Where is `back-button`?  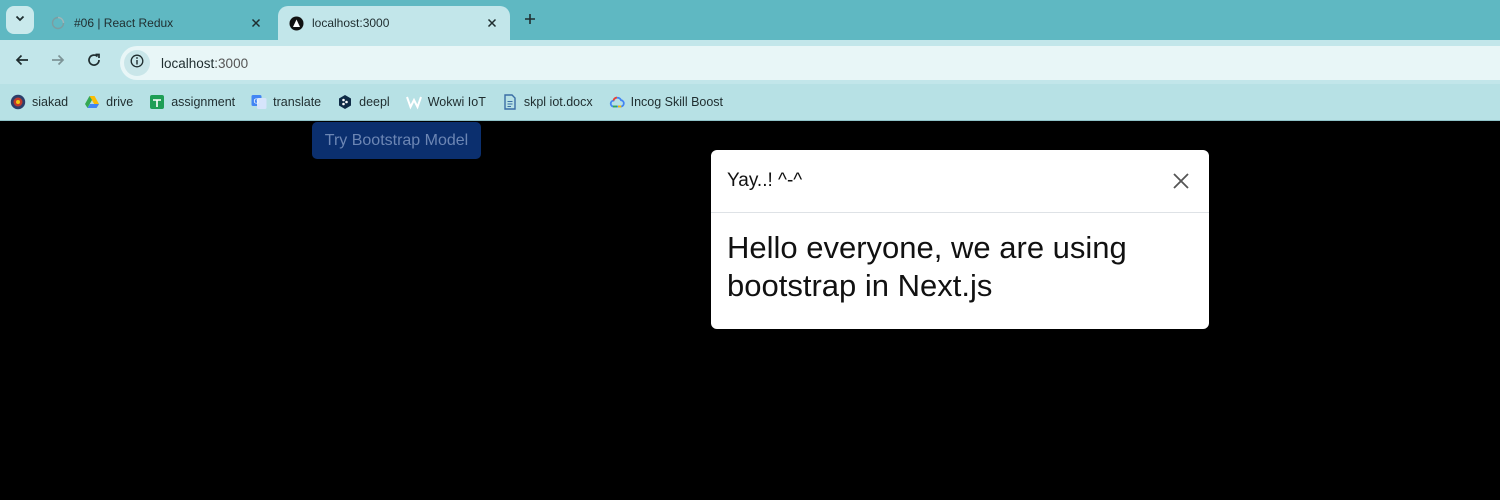
back-button is located at coordinates (22, 62).